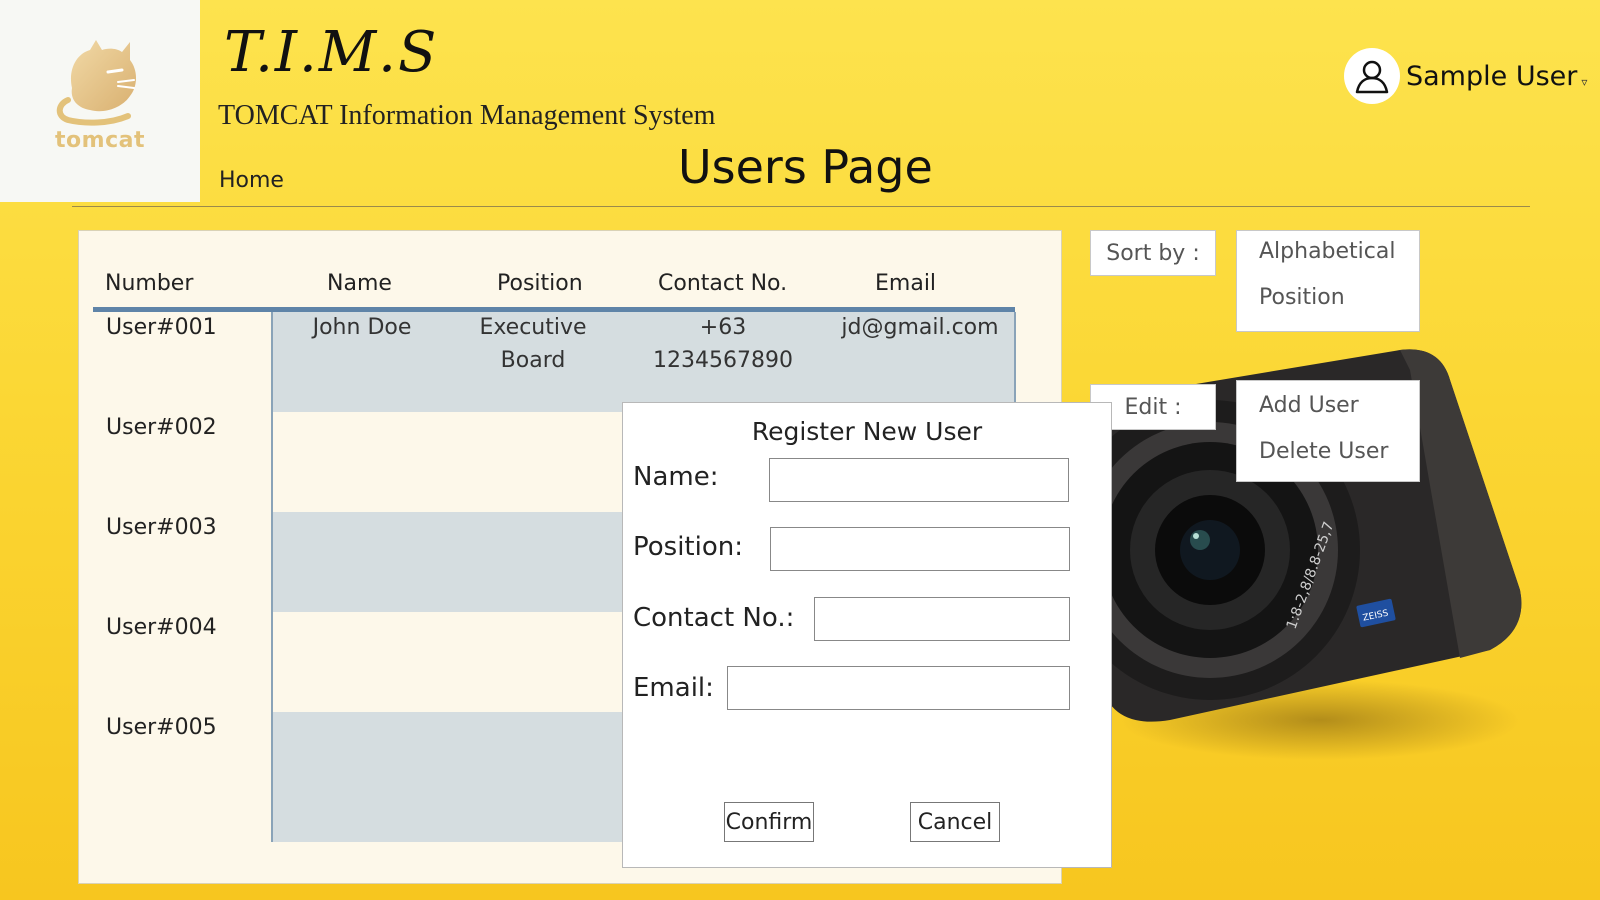 This screenshot has height=900, width=1600. What do you see at coordinates (161, 327) in the screenshot?
I see `row-number: User#001` at bounding box center [161, 327].